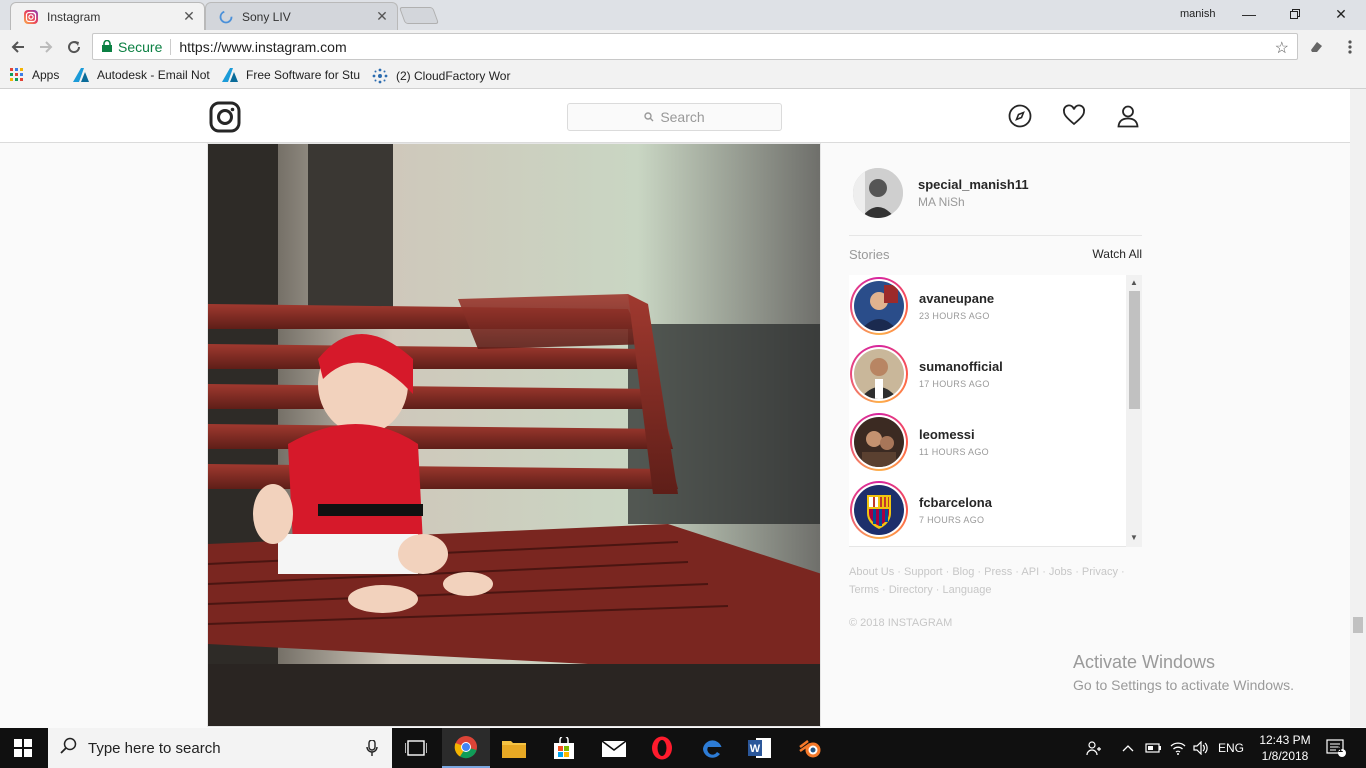  Describe the element at coordinates (879, 510) in the screenshot. I see `fcbarcelona-crest-icon` at that location.